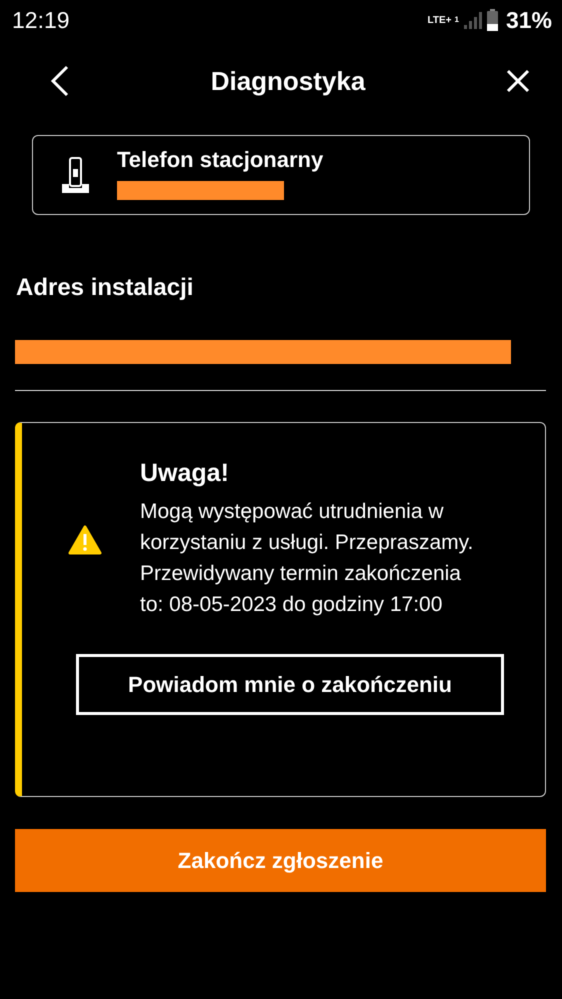 This screenshot has width=562, height=999. Describe the element at coordinates (76, 175) in the screenshot. I see `cordless-phone-icon` at that location.